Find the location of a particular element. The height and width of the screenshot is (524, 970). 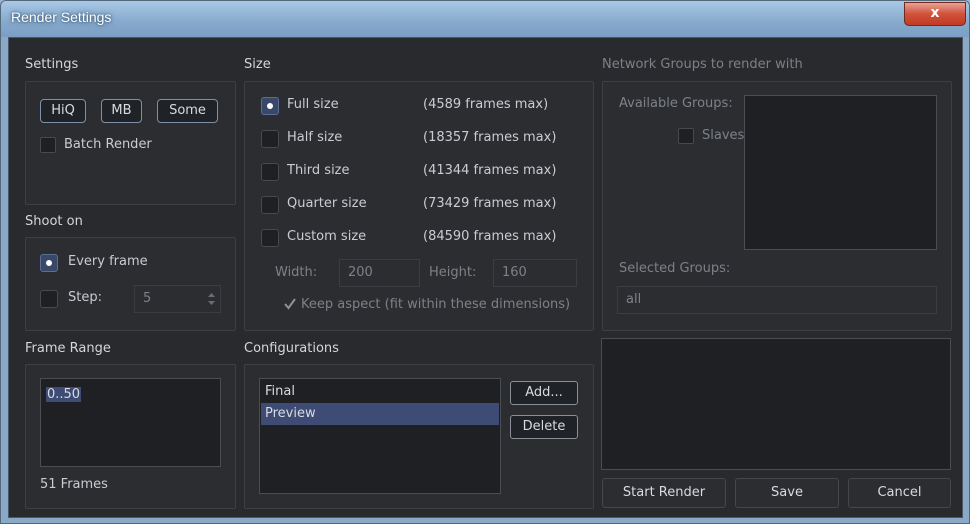

batch-render-checkbox is located at coordinates (48, 145).